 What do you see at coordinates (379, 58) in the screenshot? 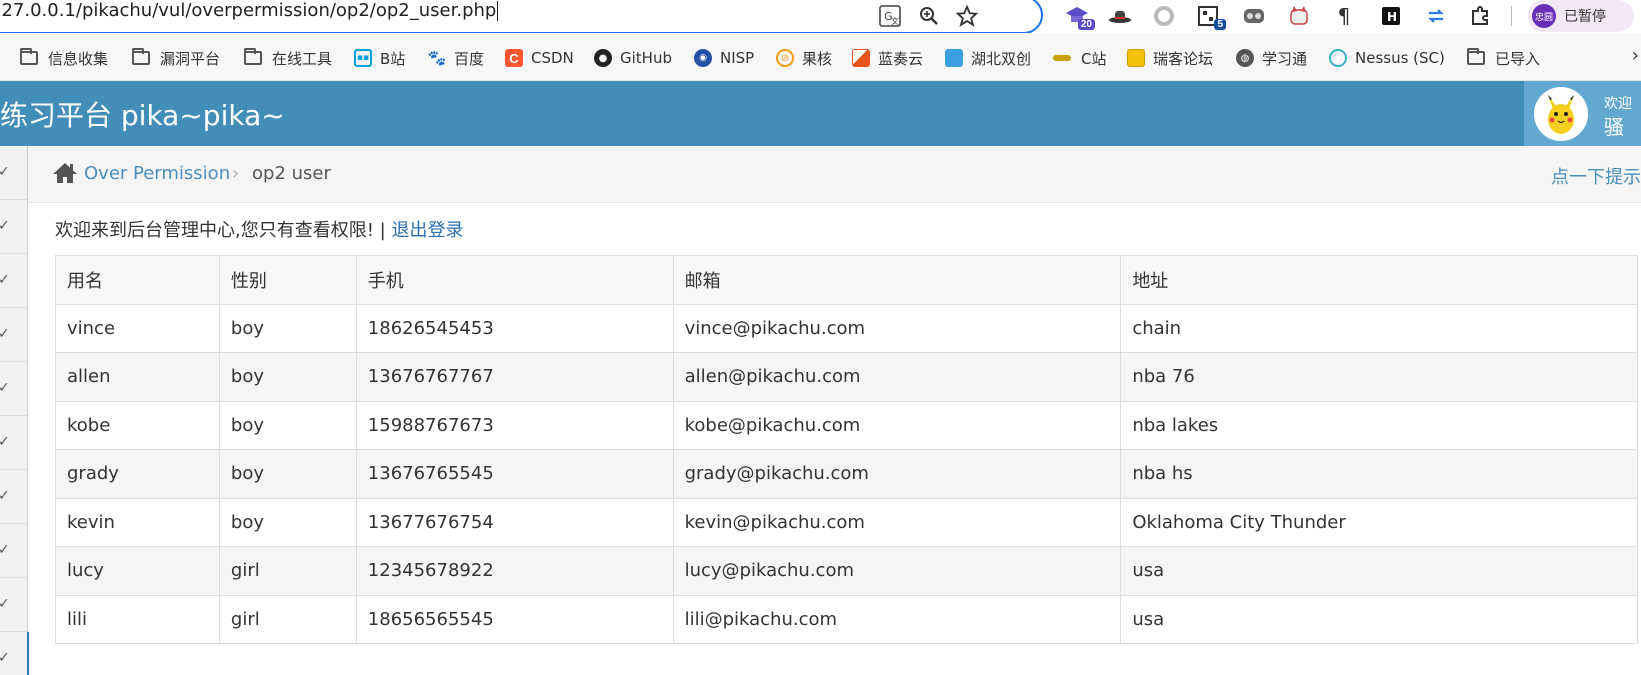
I see `bookmark-item: ▪▪ B站` at bounding box center [379, 58].